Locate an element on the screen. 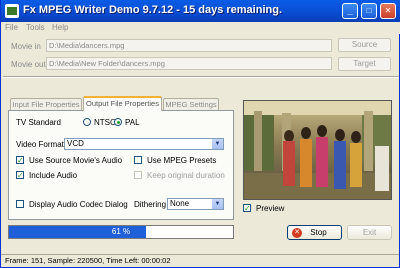 Image resolution: width=400 pixels, height=268 pixels. menu-tools: Tools is located at coordinates (35, 27).